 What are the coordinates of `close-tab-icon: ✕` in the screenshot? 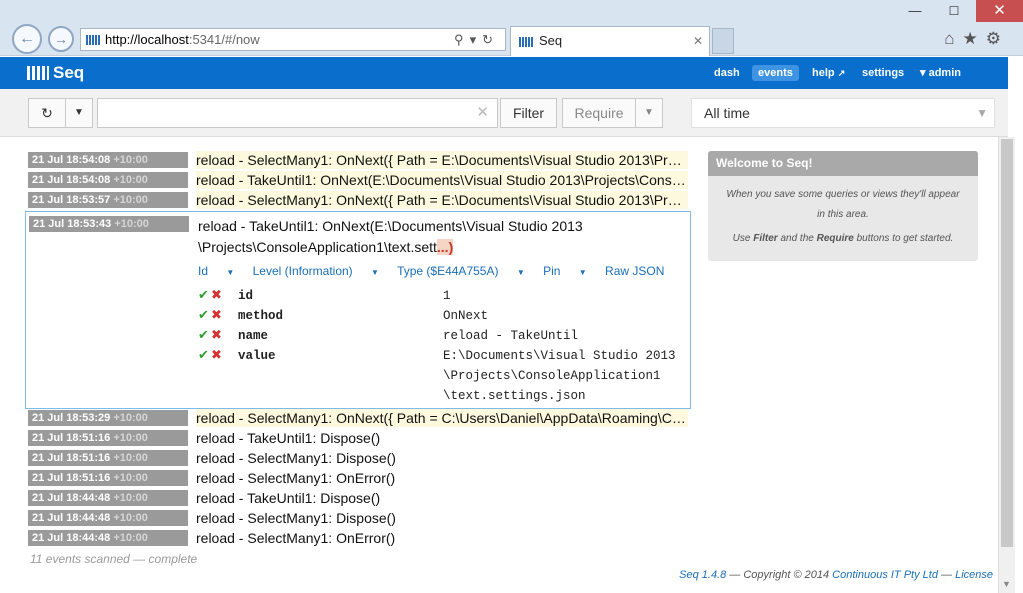 It's located at (698, 41).